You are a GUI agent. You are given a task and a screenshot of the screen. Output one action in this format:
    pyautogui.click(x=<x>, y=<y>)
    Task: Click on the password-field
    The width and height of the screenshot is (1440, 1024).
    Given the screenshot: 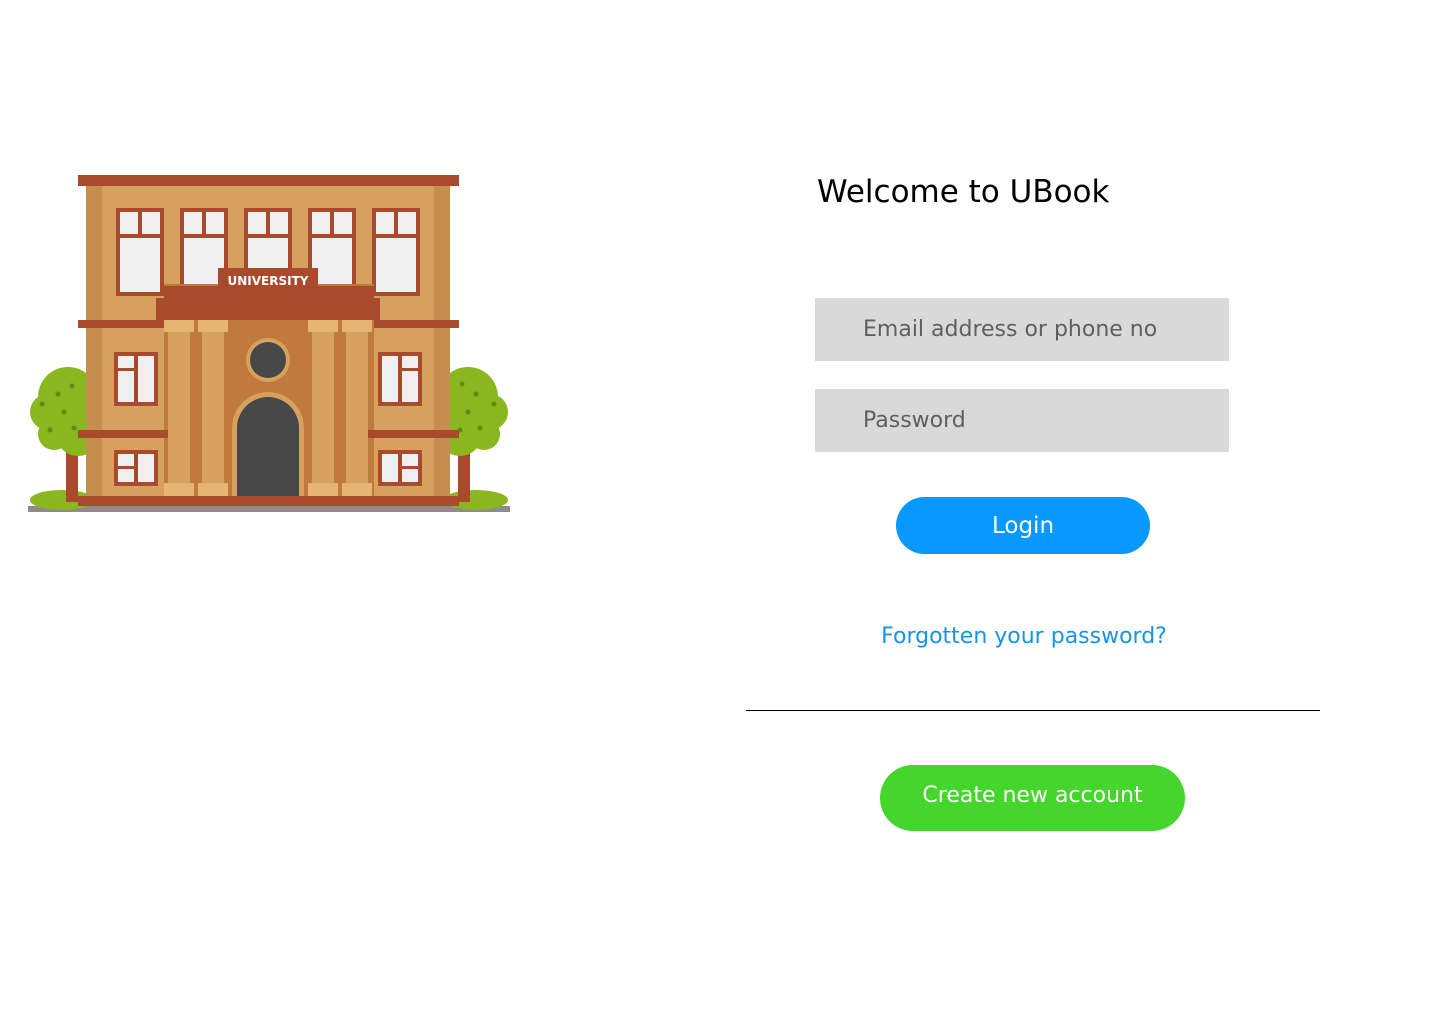 What is the action you would take?
    pyautogui.click(x=1022, y=420)
    